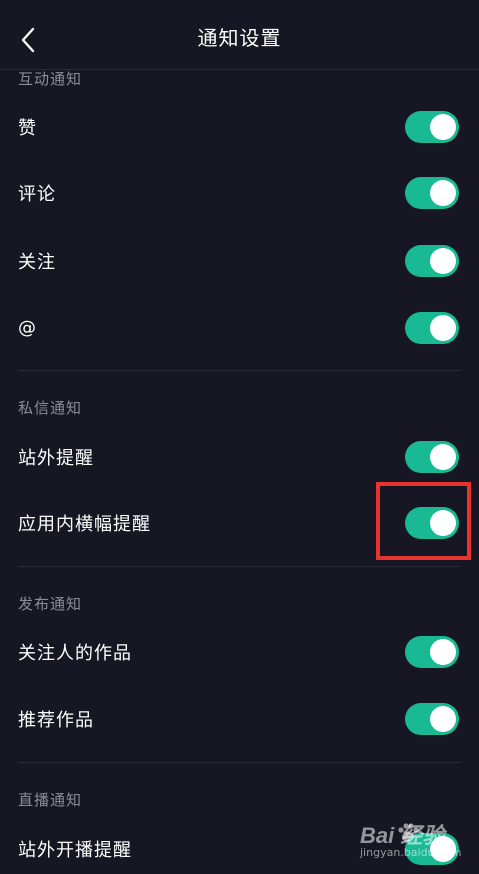 The height and width of the screenshot is (874, 479). Describe the element at coordinates (37, 262) in the screenshot. I see `setting-label: 关注` at that location.